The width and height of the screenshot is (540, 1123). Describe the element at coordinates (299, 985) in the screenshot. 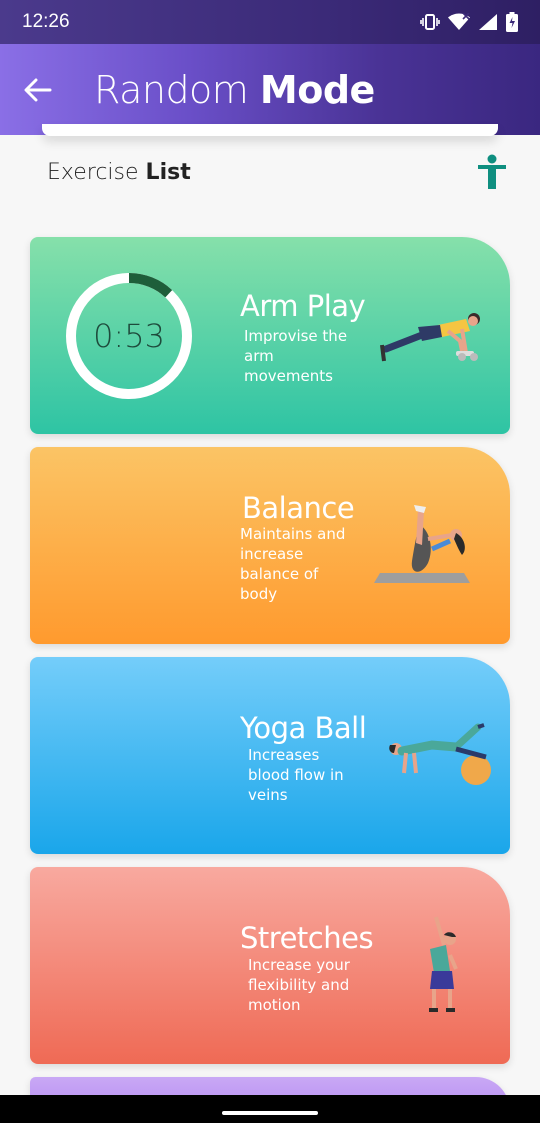

I see `card-description: Increase your flexibility and motion` at that location.